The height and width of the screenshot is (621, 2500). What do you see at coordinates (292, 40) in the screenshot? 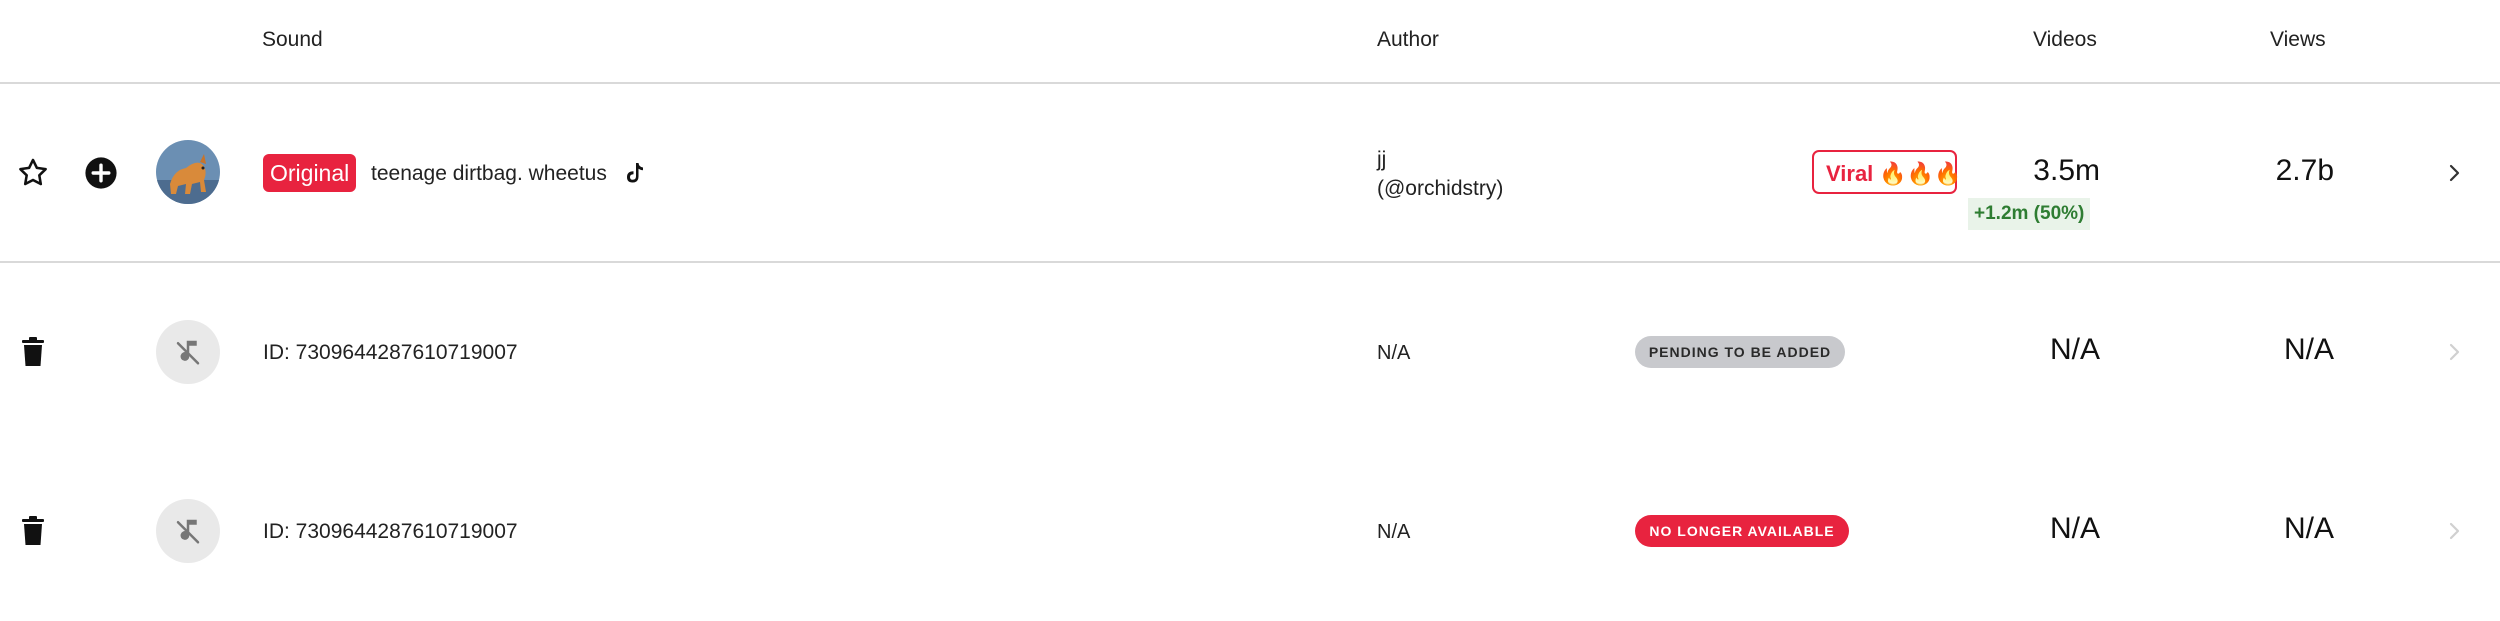
I see `column-header-sound: Sound` at bounding box center [292, 40].